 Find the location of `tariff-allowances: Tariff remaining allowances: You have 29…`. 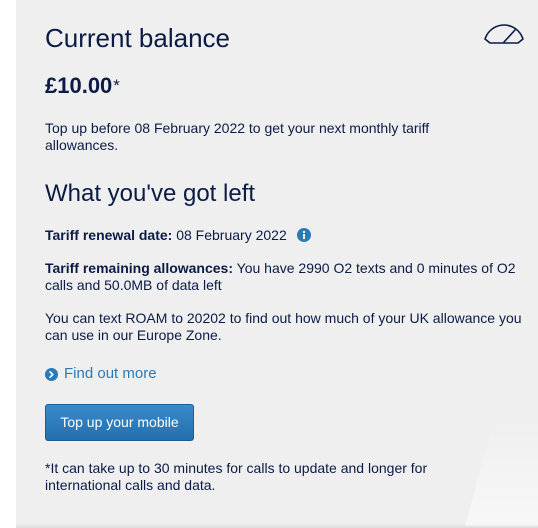

tariff-allowances: Tariff remaining allowances: You have 29… is located at coordinates (288, 277).